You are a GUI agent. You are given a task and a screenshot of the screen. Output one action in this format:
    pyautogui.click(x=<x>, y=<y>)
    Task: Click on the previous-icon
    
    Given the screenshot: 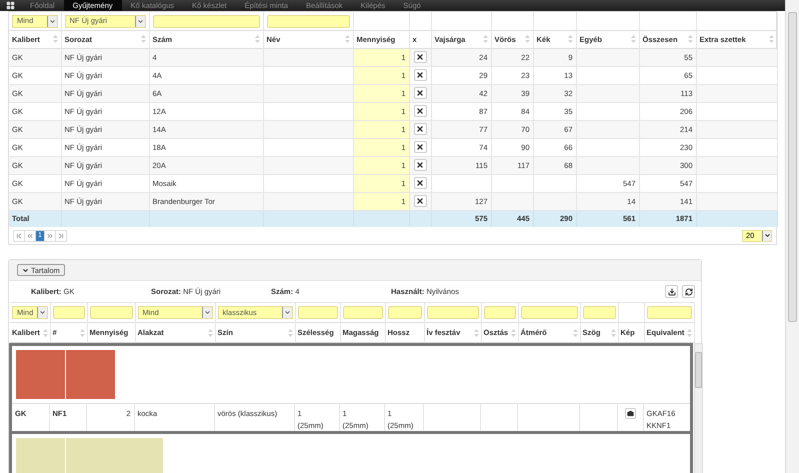 What is the action you would take?
    pyautogui.click(x=30, y=236)
    